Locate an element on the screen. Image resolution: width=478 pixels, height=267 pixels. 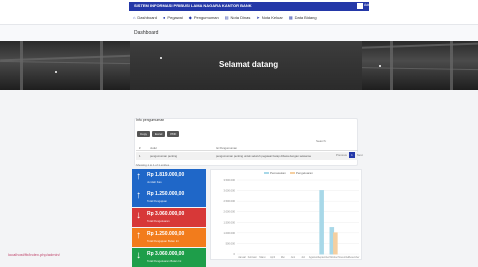
x-tick-label: Januari is located at coordinates (242, 257).